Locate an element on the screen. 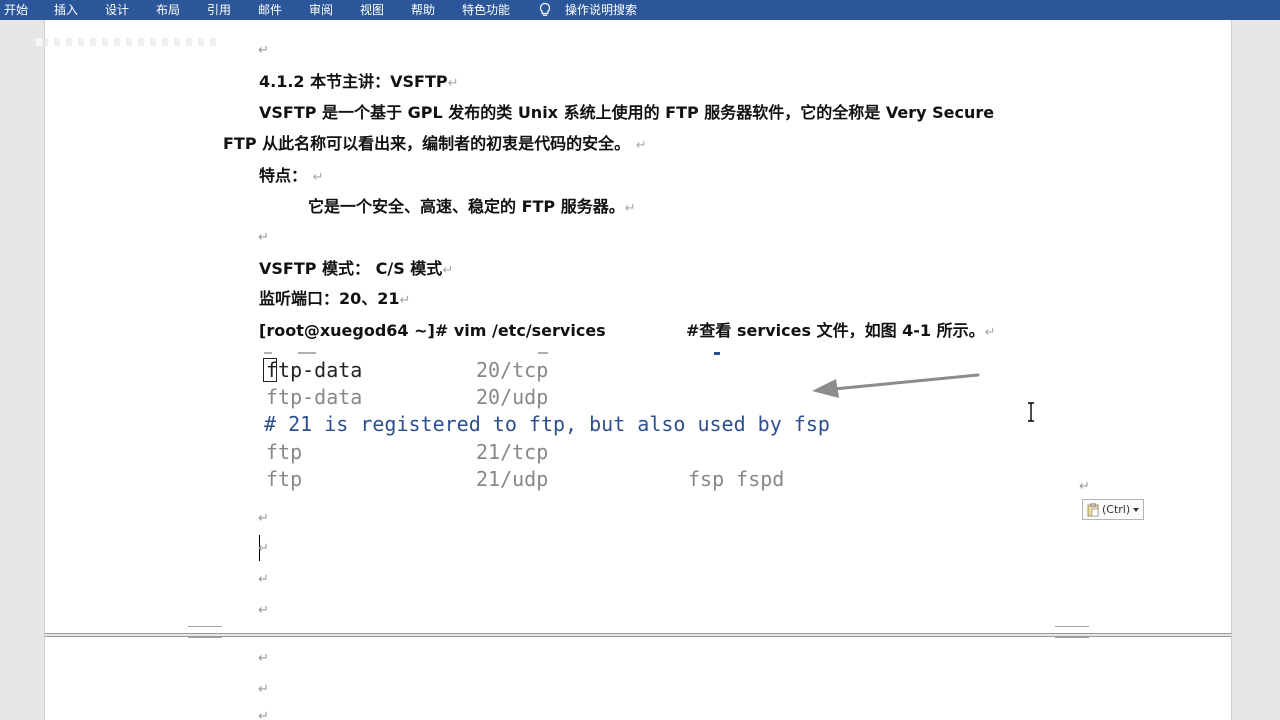 This screenshot has width=1280, height=720. text-cursor-icon is located at coordinates (1031, 412).